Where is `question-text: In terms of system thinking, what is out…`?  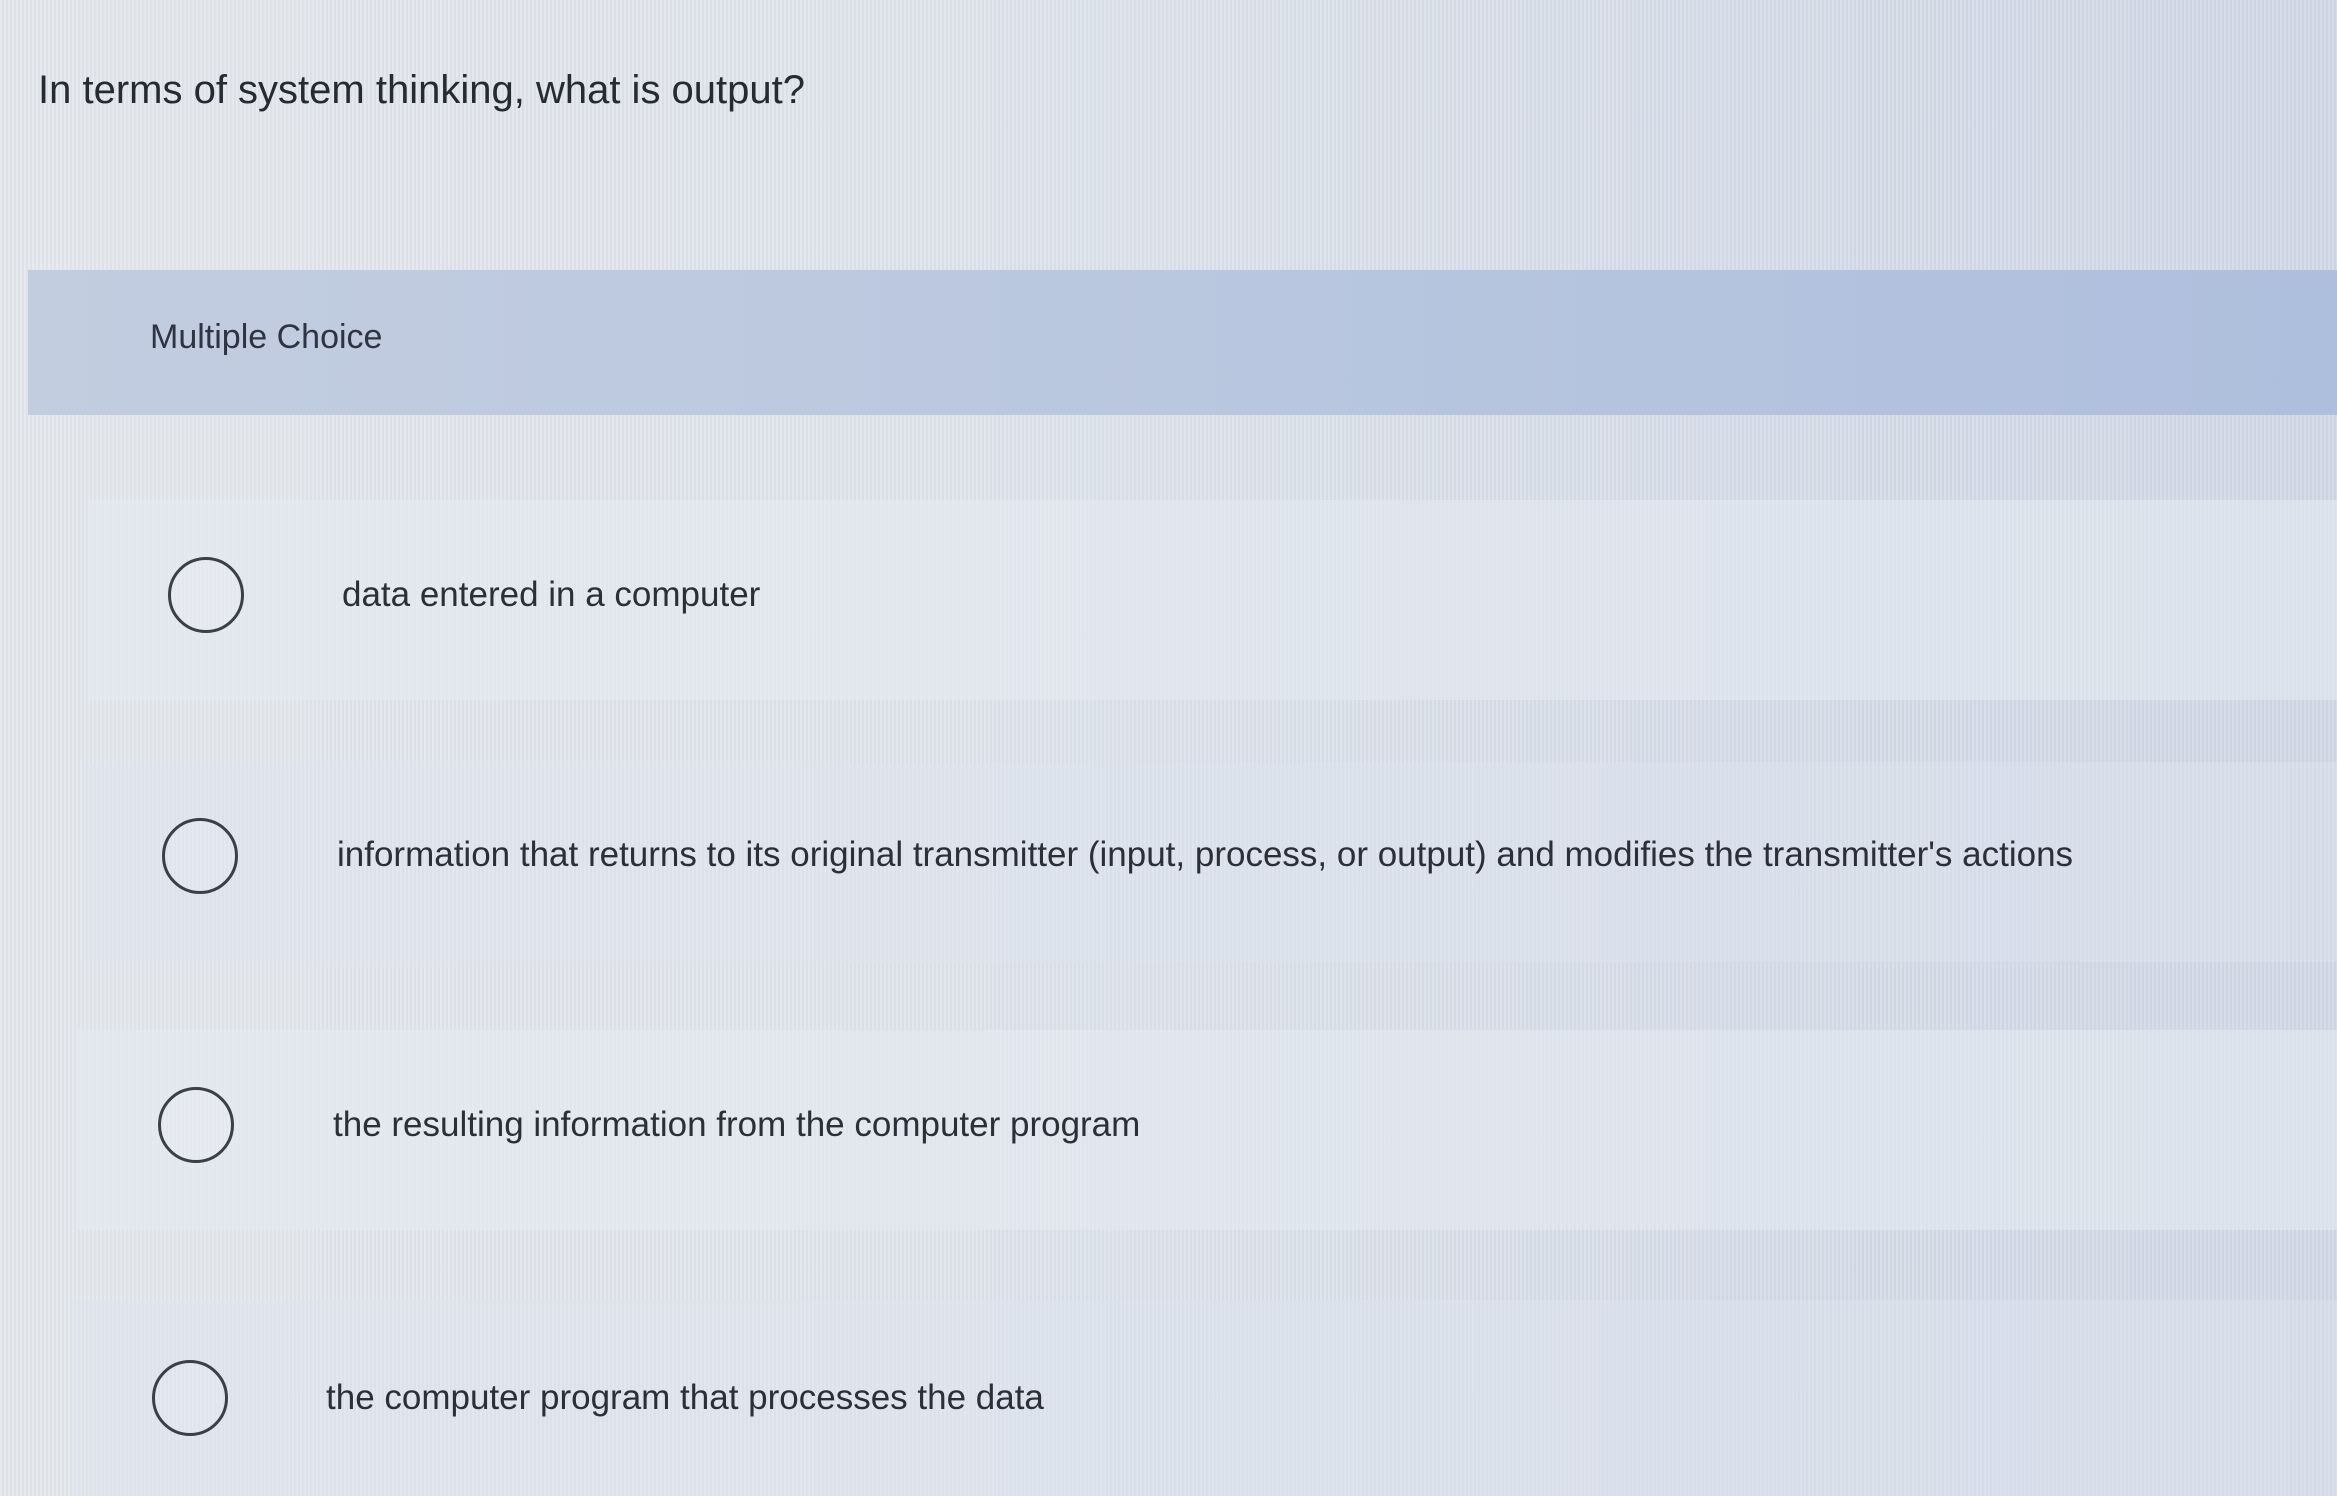 question-text: In terms of system thinking, what is out… is located at coordinates (422, 90).